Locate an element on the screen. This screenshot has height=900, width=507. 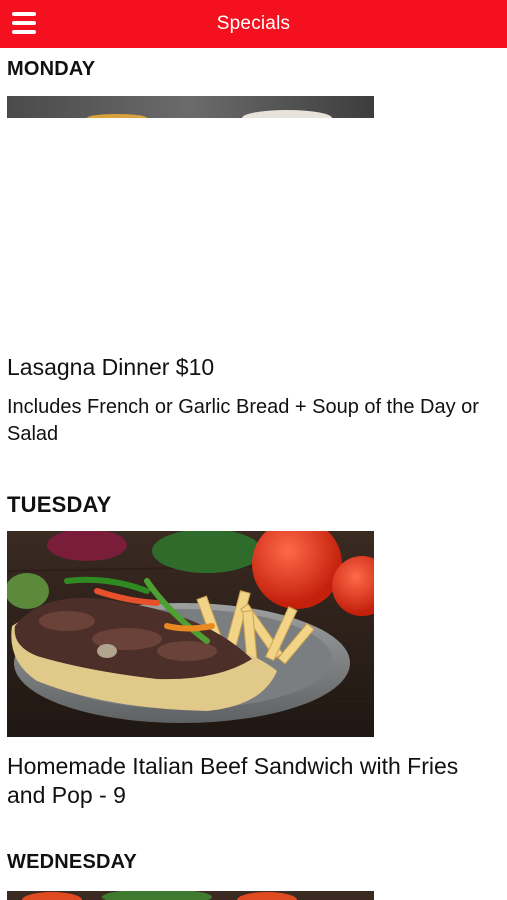
top-app-bar: Specials is located at coordinates (253, 24).